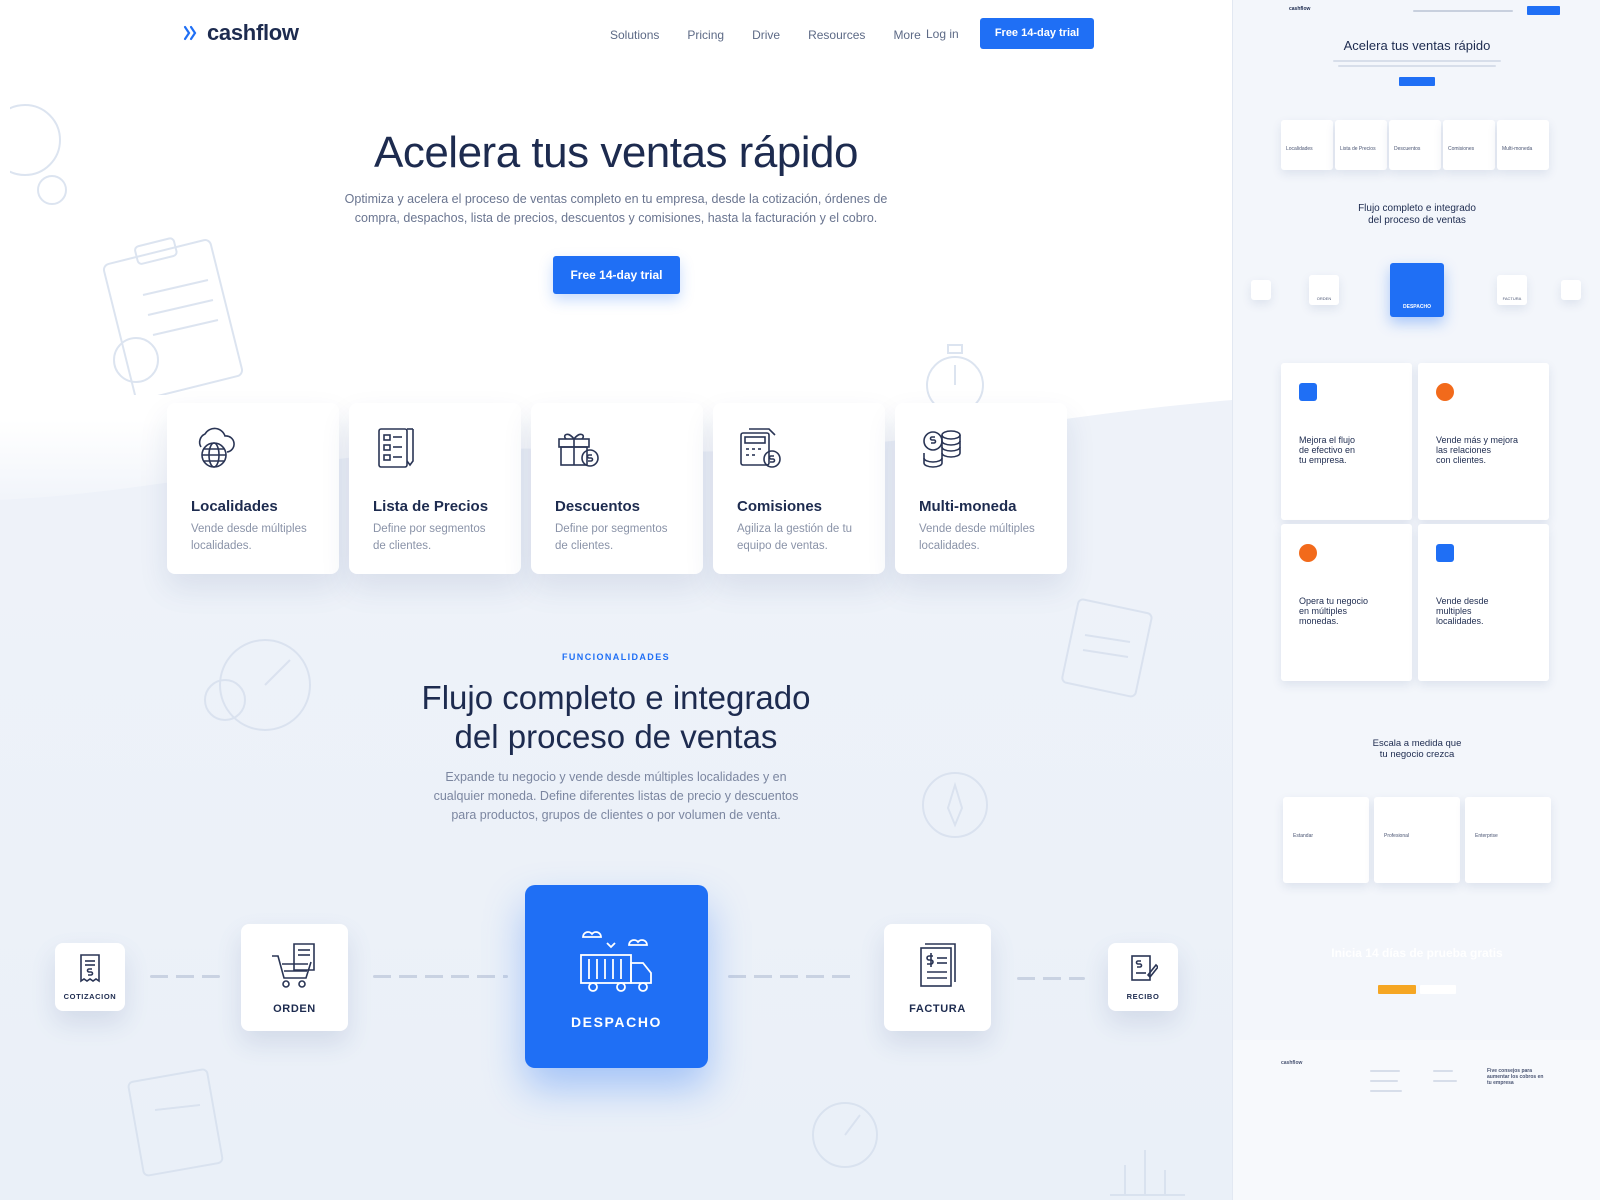 The width and height of the screenshot is (1600, 1200). I want to click on preview-cta-title: Inicia 14 días de prueba gratis, so click(1417, 953).